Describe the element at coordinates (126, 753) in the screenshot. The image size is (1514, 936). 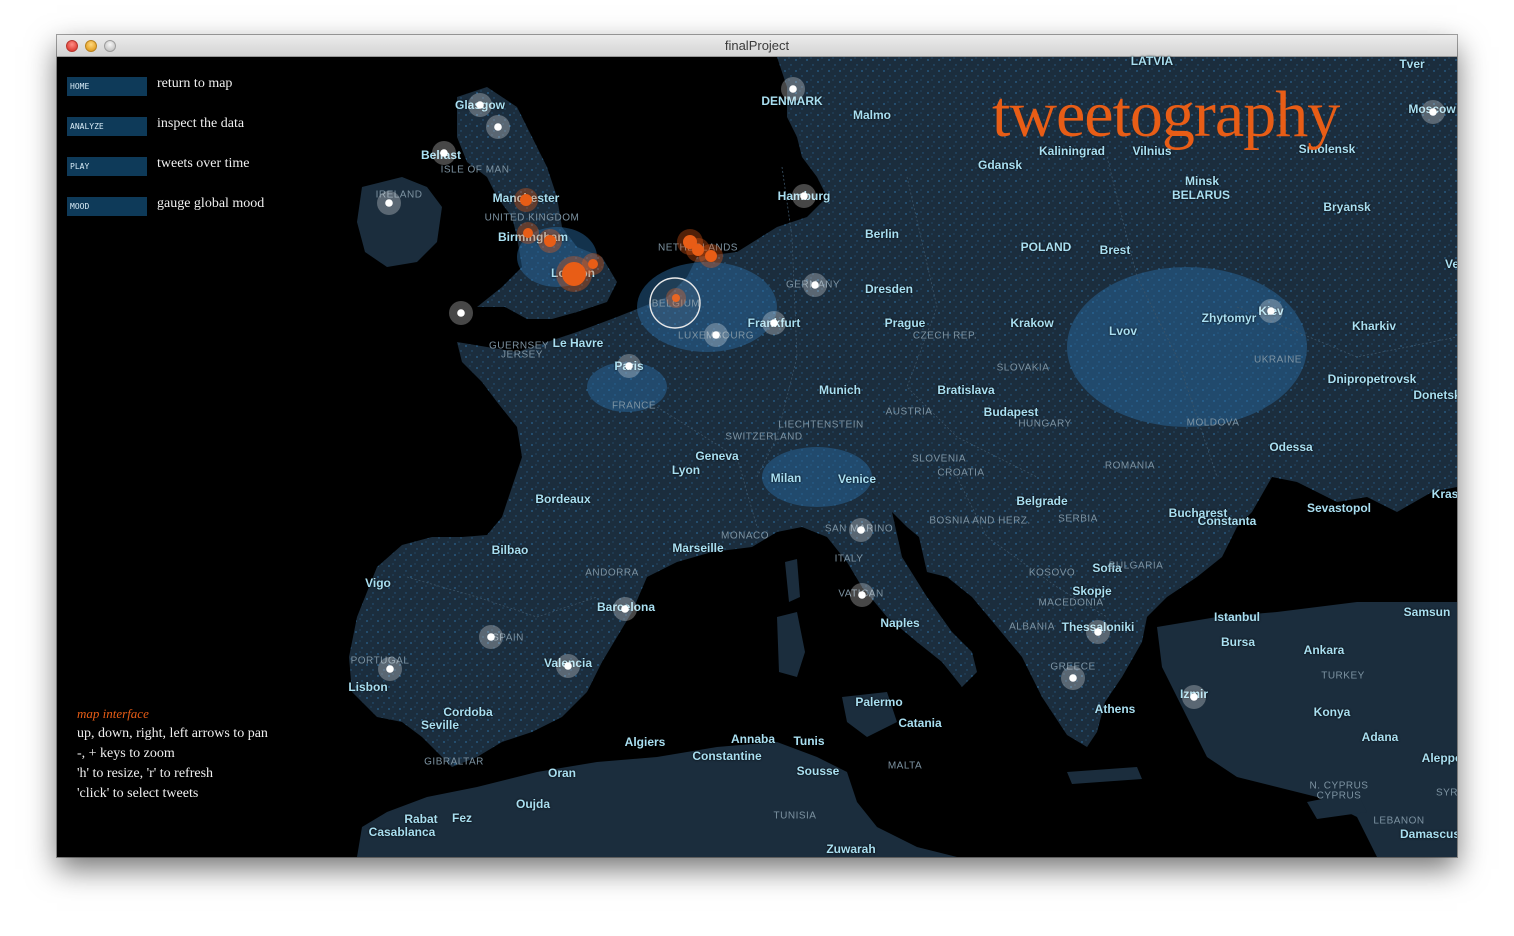
I see `help-line-zoom: -, + keys to zoom` at that location.